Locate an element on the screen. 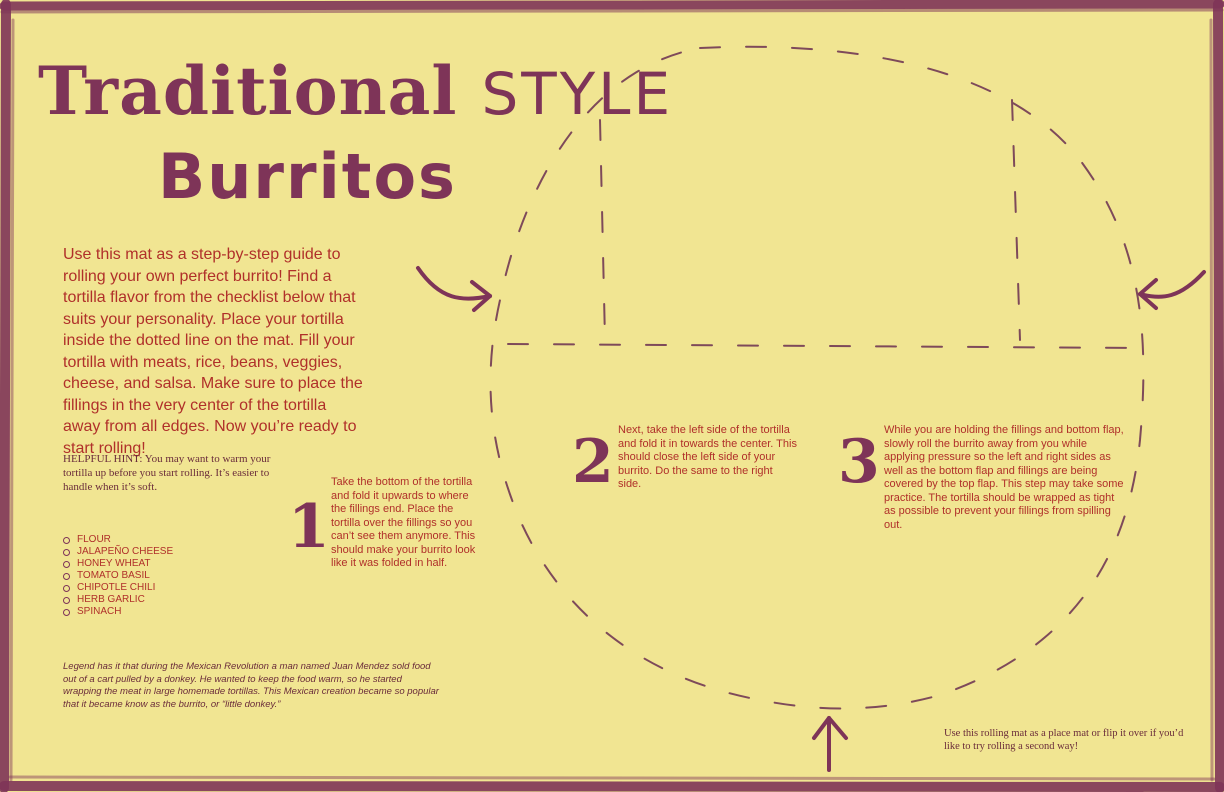  title-style: STYLE is located at coordinates (577, 94).